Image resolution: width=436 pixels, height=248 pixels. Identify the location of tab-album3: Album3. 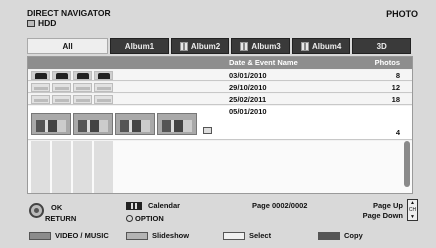
(260, 46).